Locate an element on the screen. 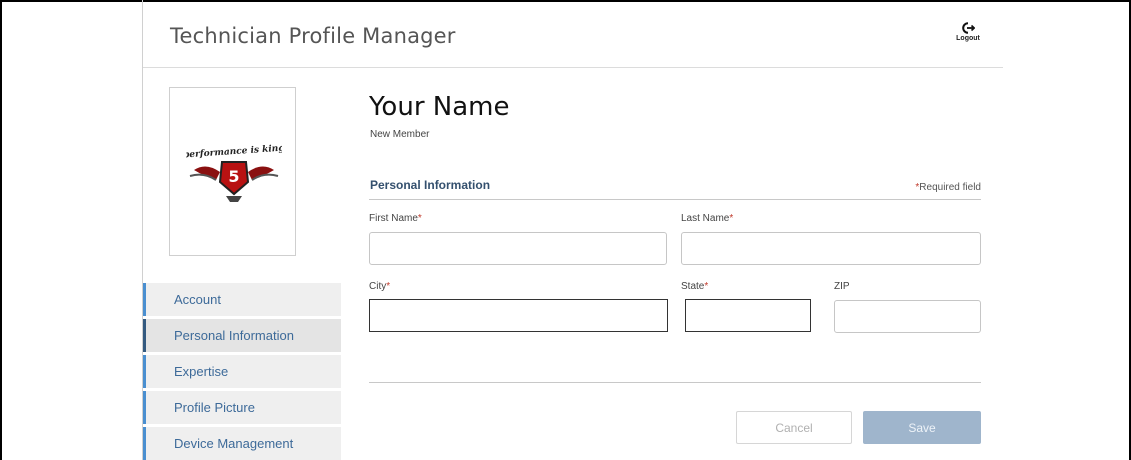  first-name-label: First Name* is located at coordinates (395, 218).